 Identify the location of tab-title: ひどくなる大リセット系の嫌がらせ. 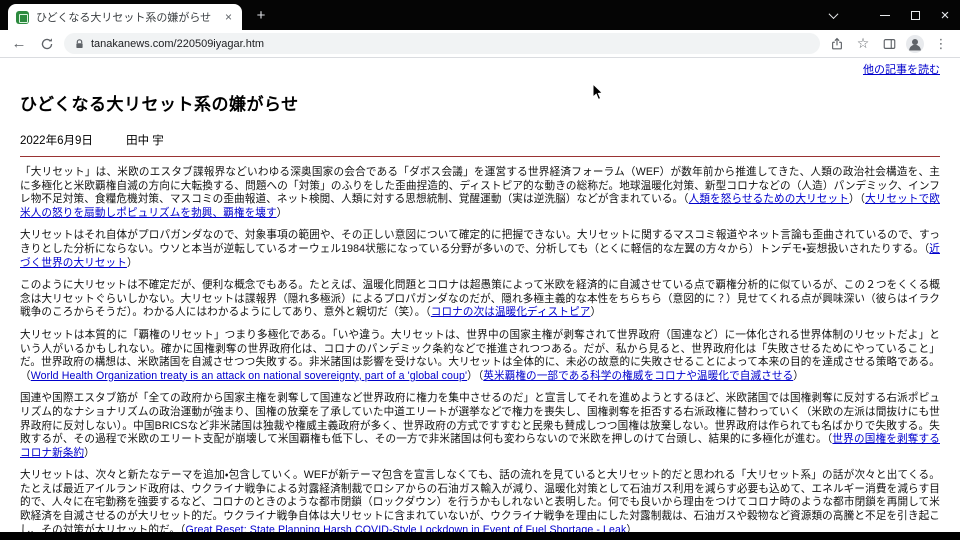
(124, 18).